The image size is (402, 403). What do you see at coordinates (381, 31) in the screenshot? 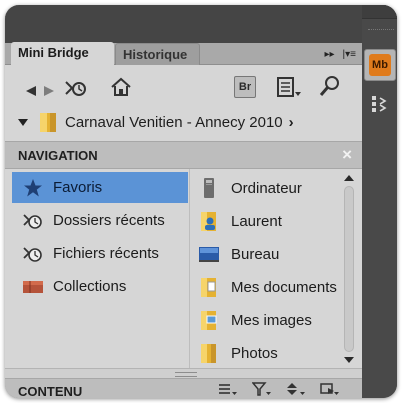
I see `dock-grip` at bounding box center [381, 31].